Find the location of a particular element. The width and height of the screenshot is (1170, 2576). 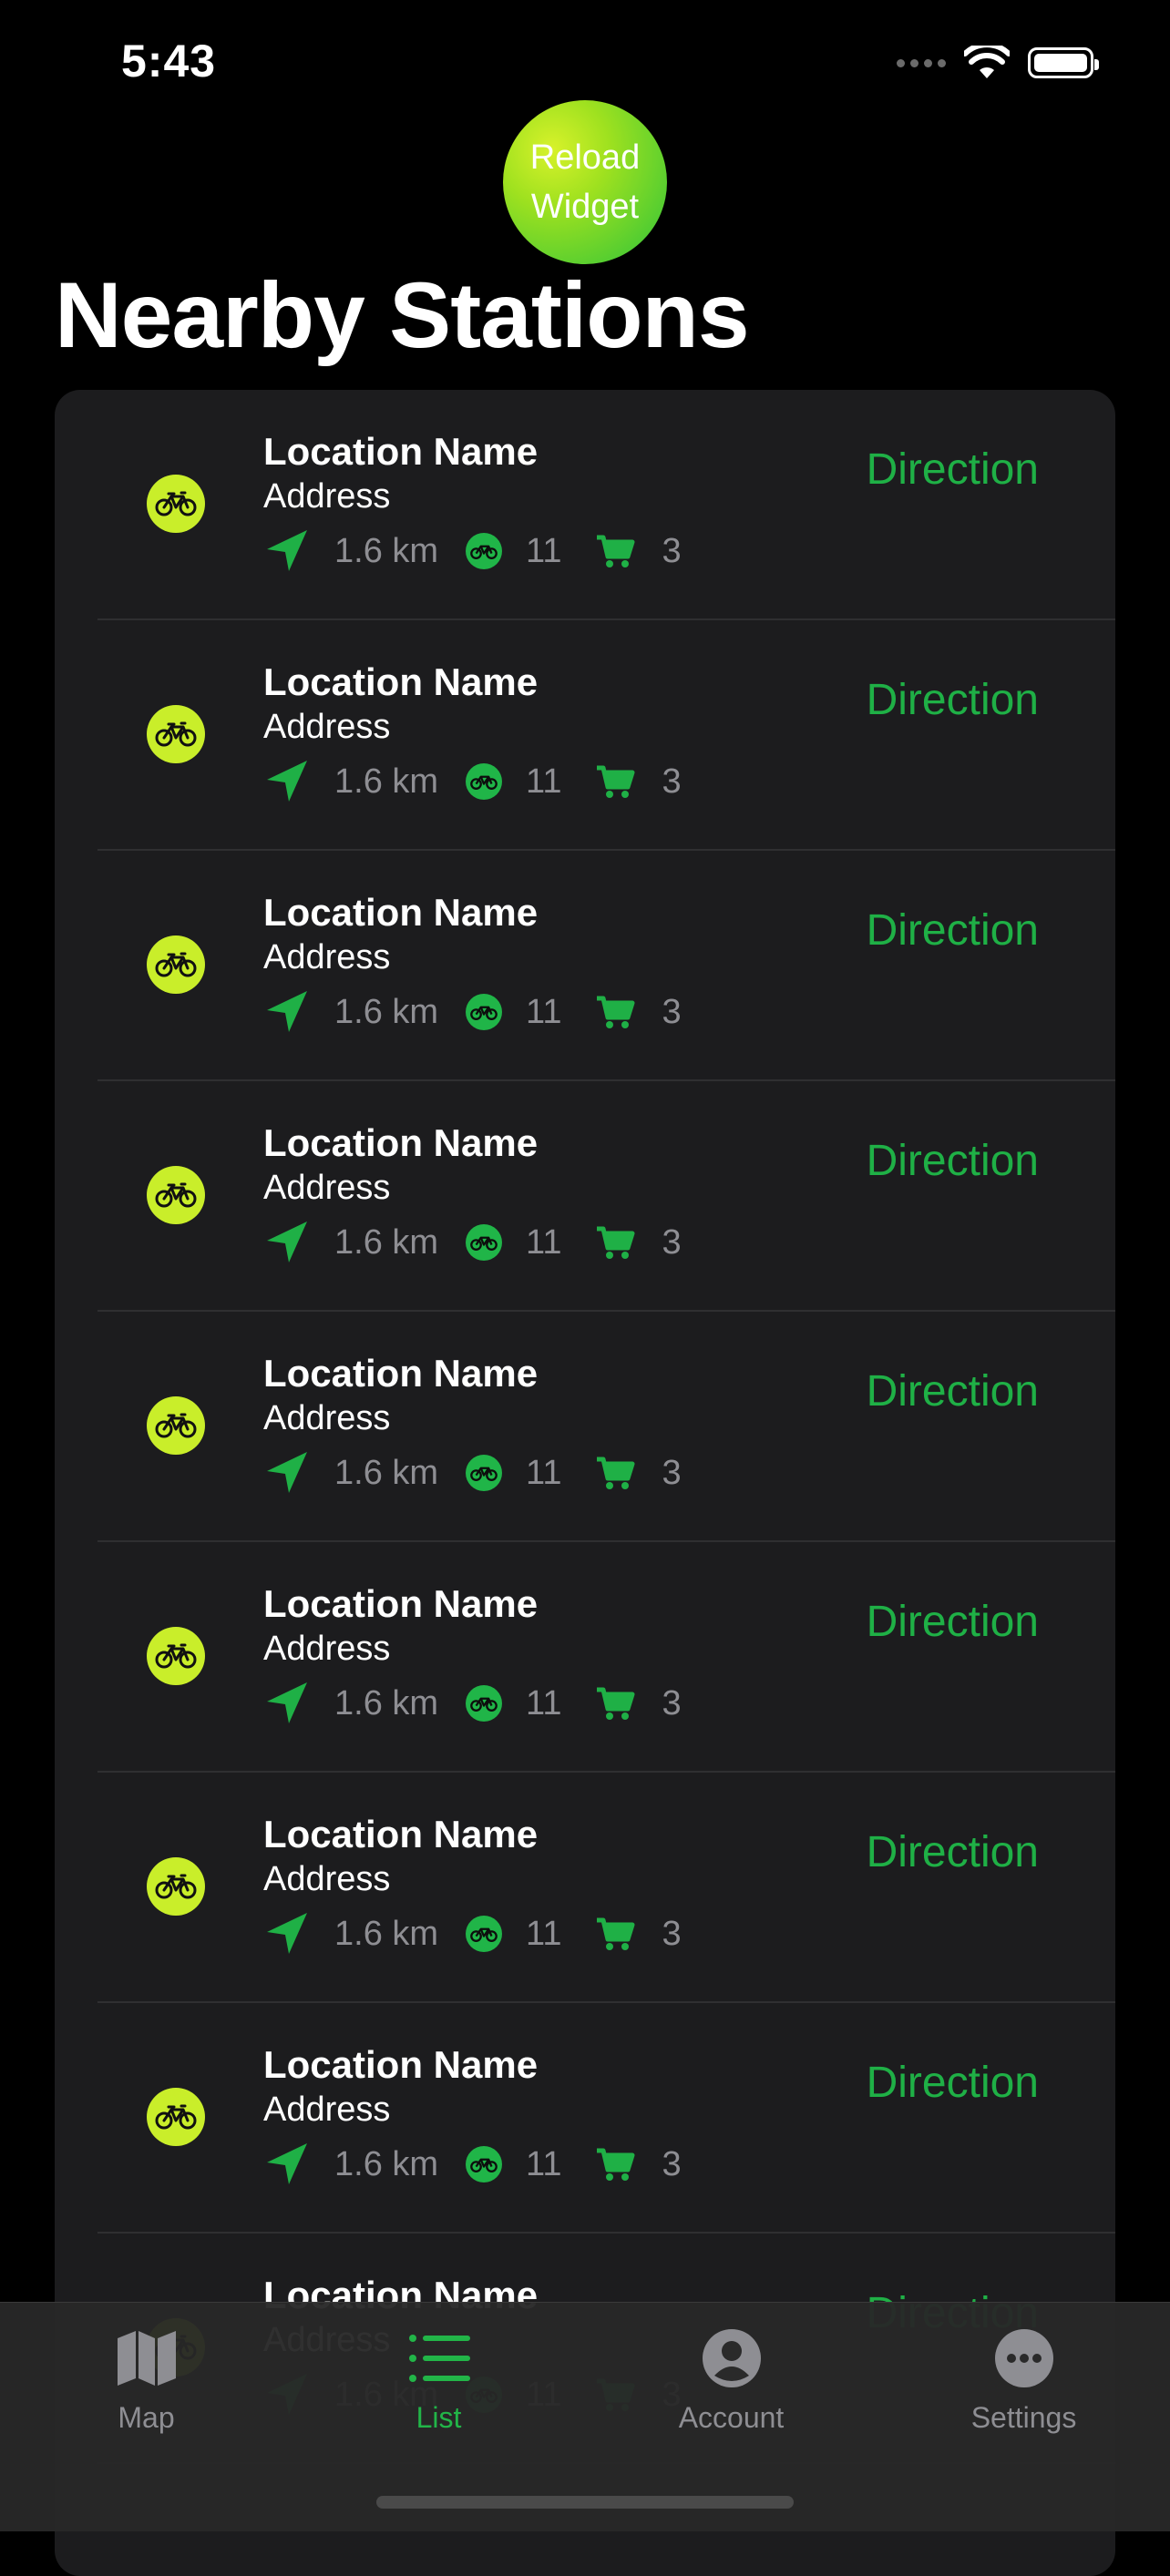

tab-map-label: Map is located at coordinates (147, 2418).